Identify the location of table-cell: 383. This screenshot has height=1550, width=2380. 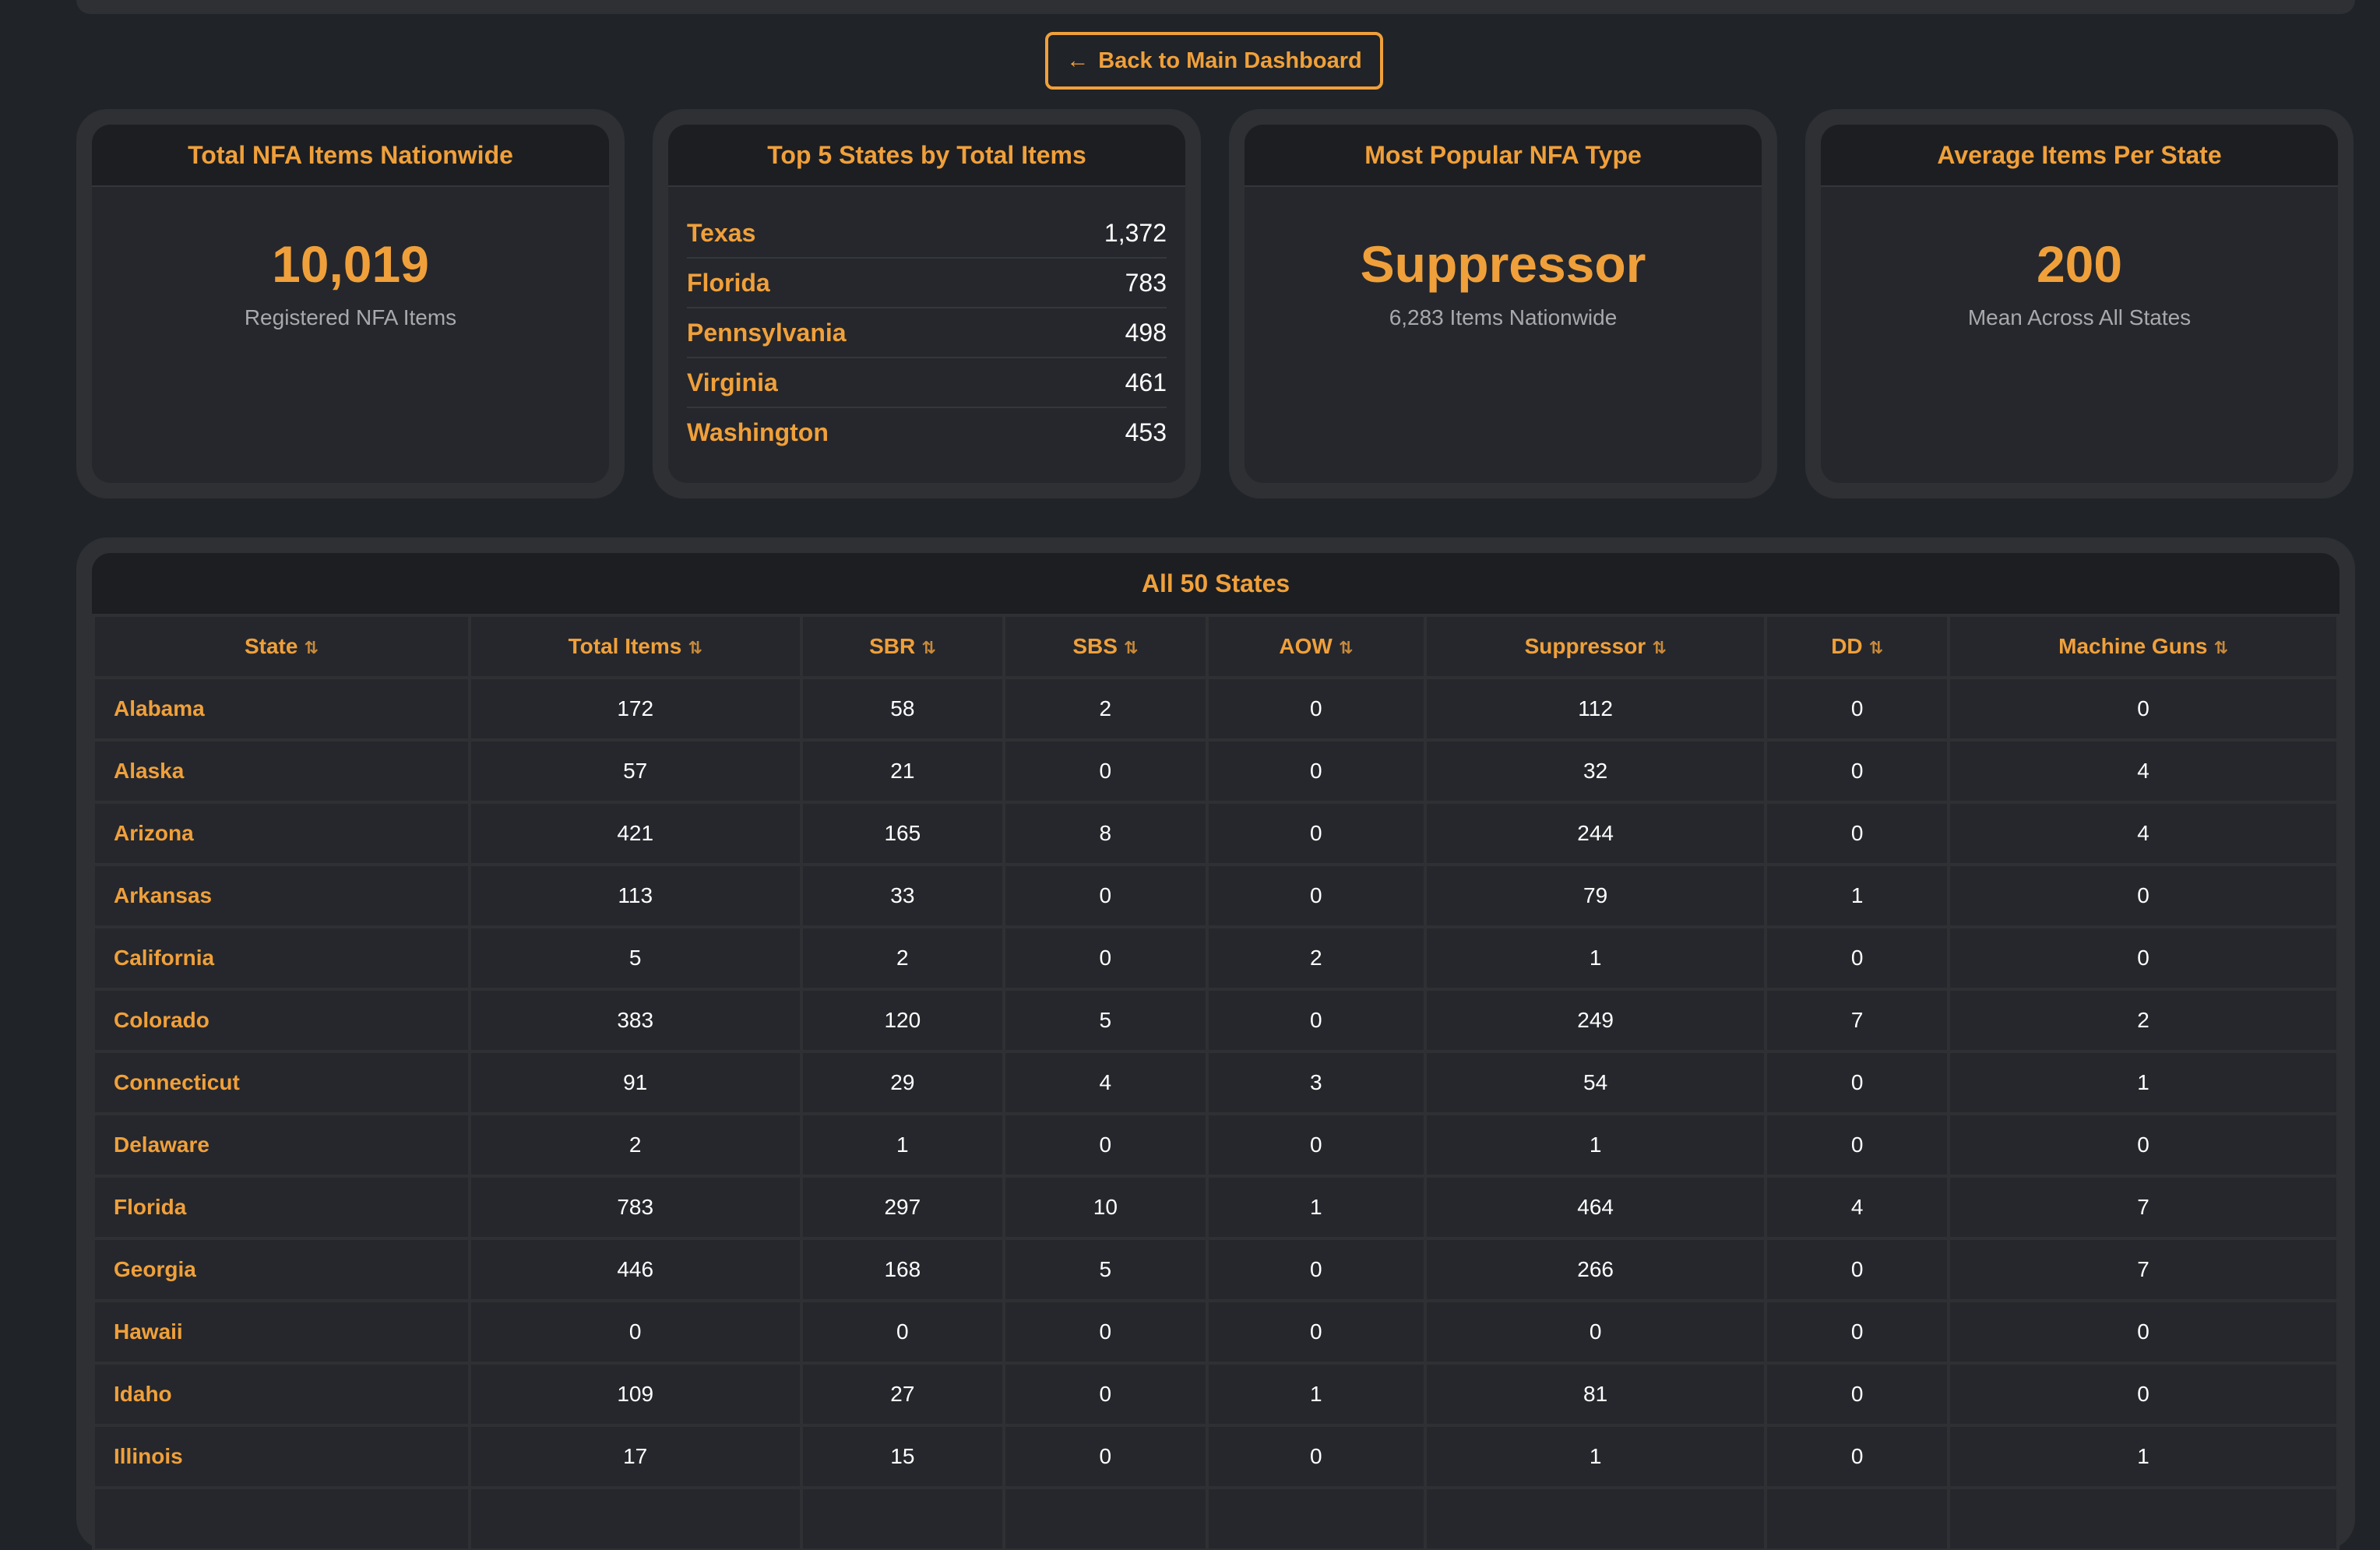
(635, 1021).